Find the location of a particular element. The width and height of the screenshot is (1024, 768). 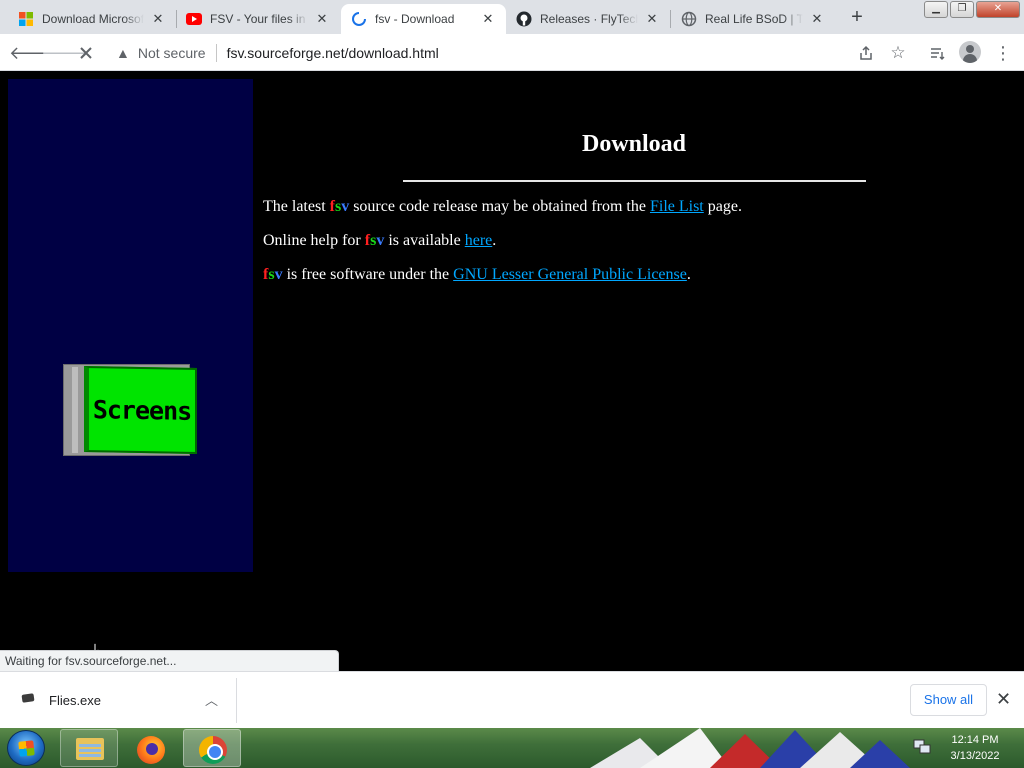

clock-time: 12:14 PM is located at coordinates (975, 740).